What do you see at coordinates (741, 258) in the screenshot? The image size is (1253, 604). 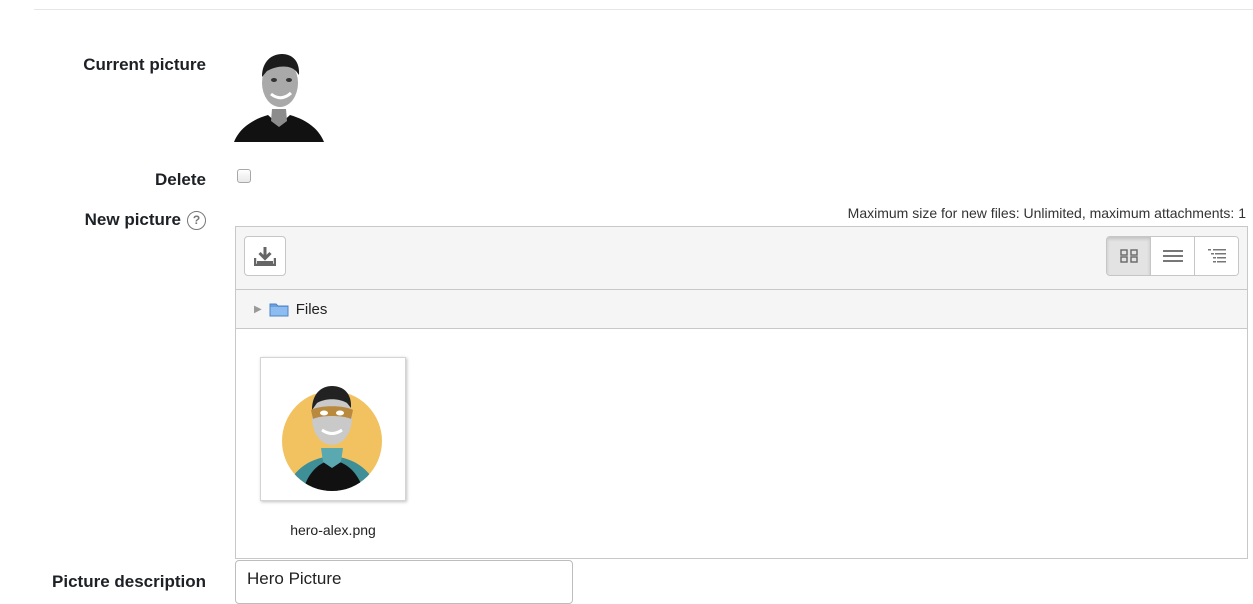 I see `file-manager-toolbar` at bounding box center [741, 258].